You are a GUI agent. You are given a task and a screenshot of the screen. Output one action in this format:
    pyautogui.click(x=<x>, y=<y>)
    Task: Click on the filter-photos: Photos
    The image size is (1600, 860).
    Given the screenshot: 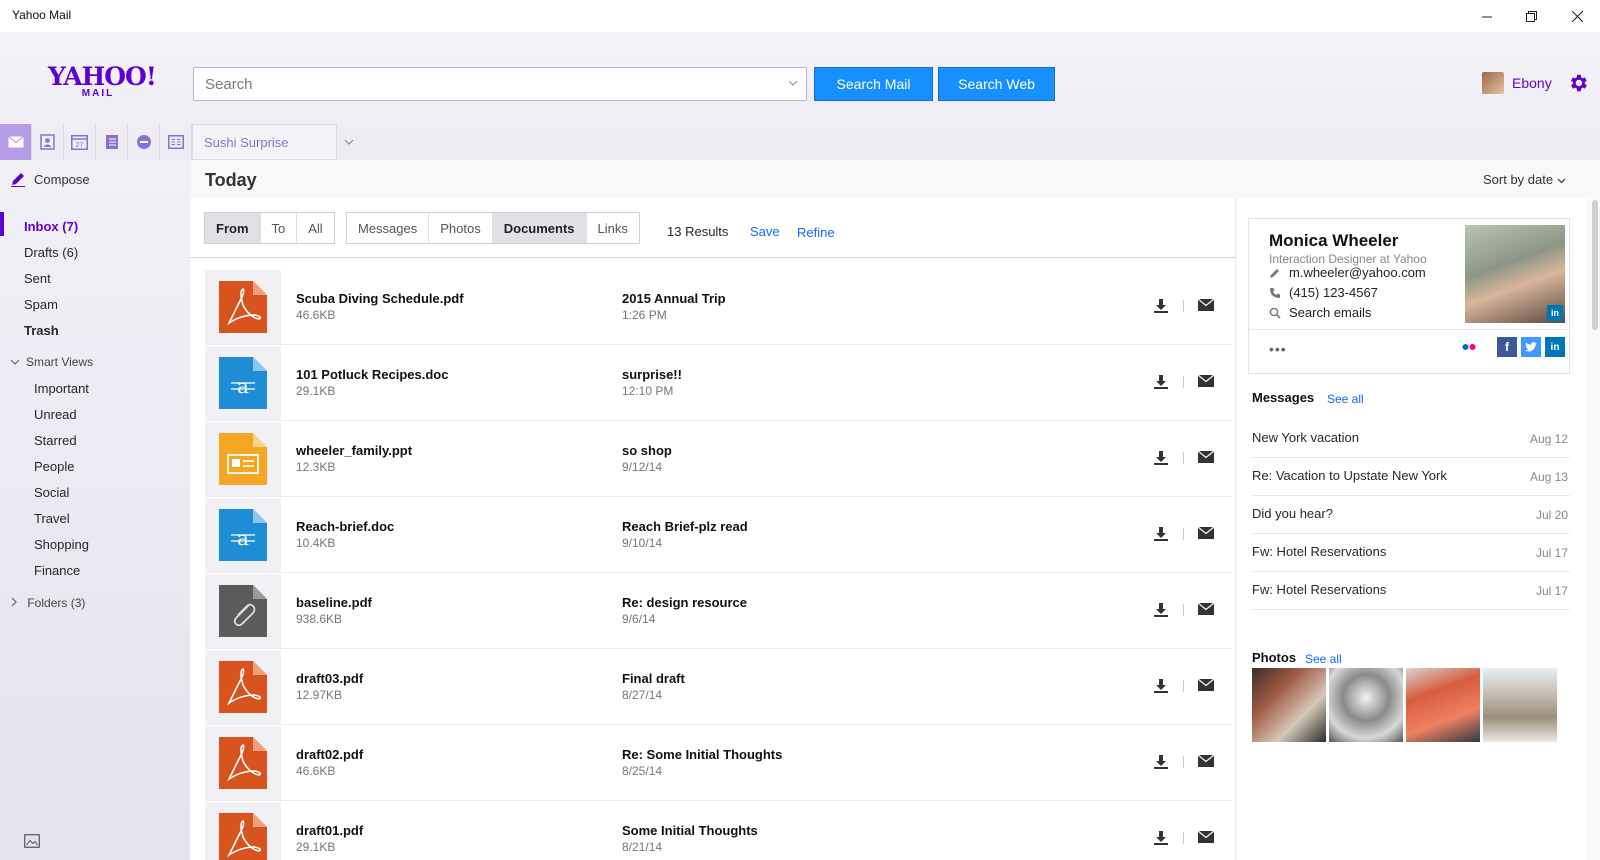 What is the action you would take?
    pyautogui.click(x=461, y=228)
    